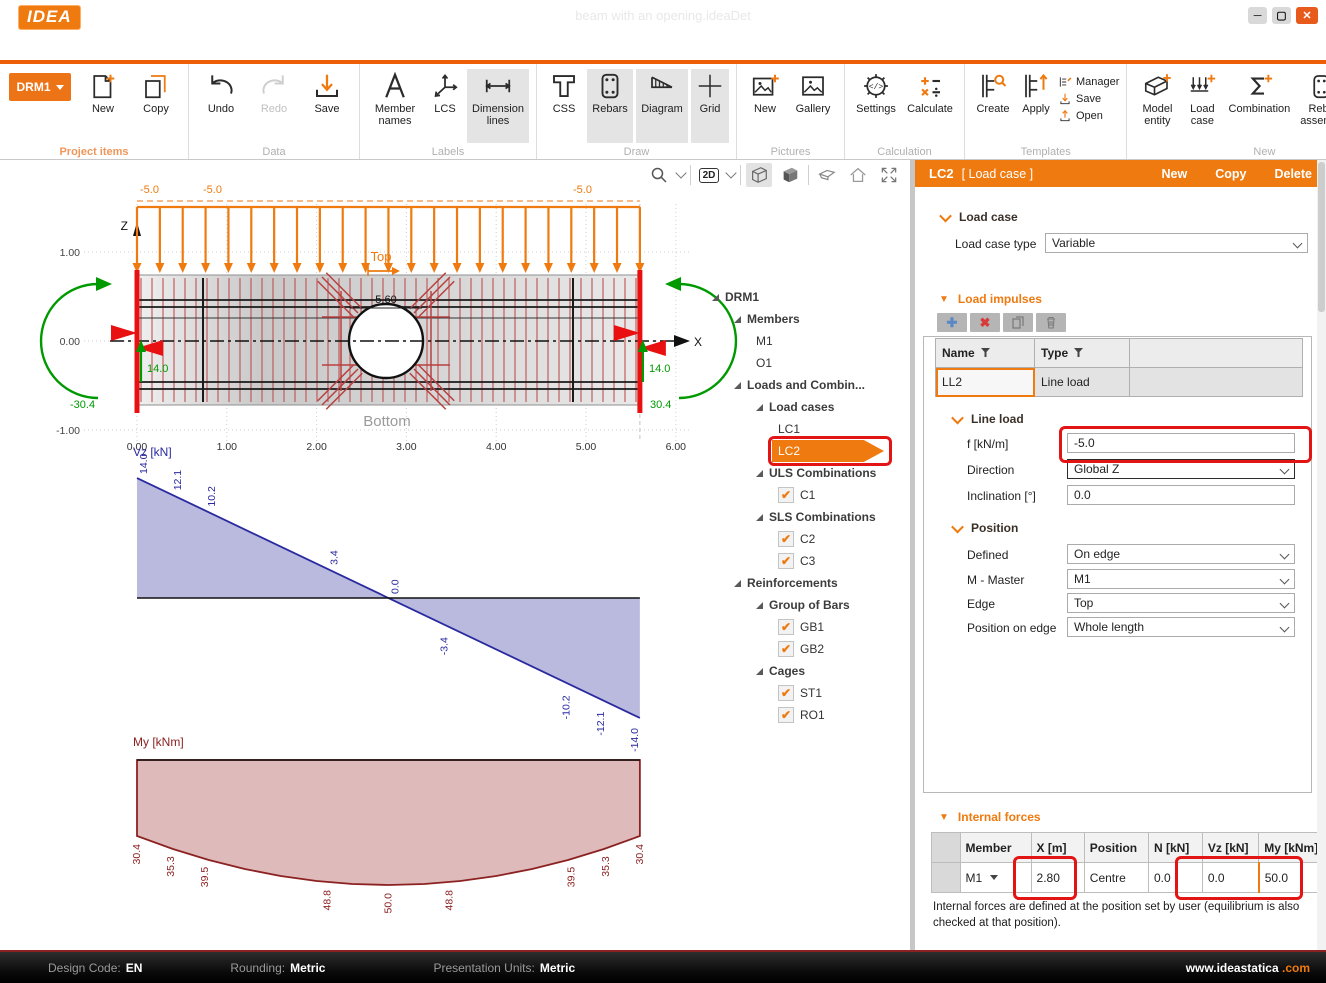 This screenshot has height=983, width=1326. Describe the element at coordinates (662, 106) in the screenshot. I see `diagram-toggle: Diagram` at that location.